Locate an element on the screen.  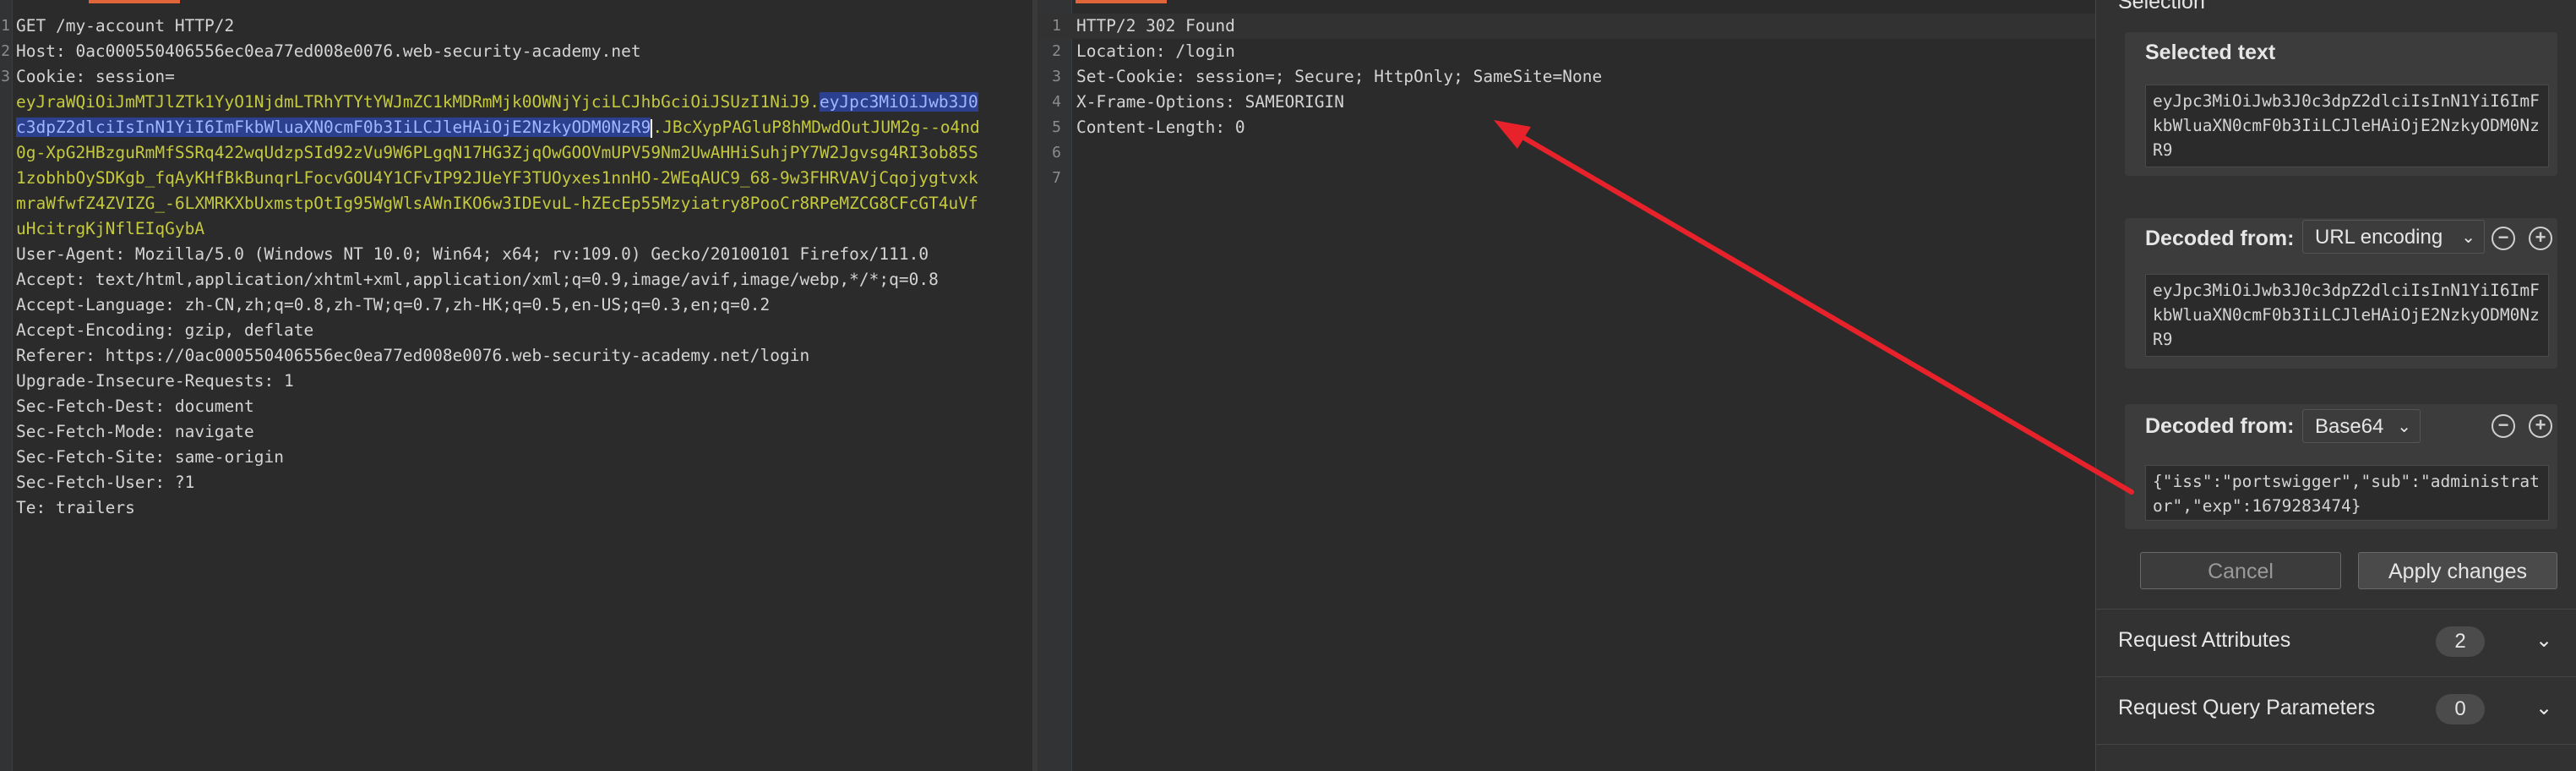
header-value: HTTP/2 302 Found is located at coordinates (1155, 26).